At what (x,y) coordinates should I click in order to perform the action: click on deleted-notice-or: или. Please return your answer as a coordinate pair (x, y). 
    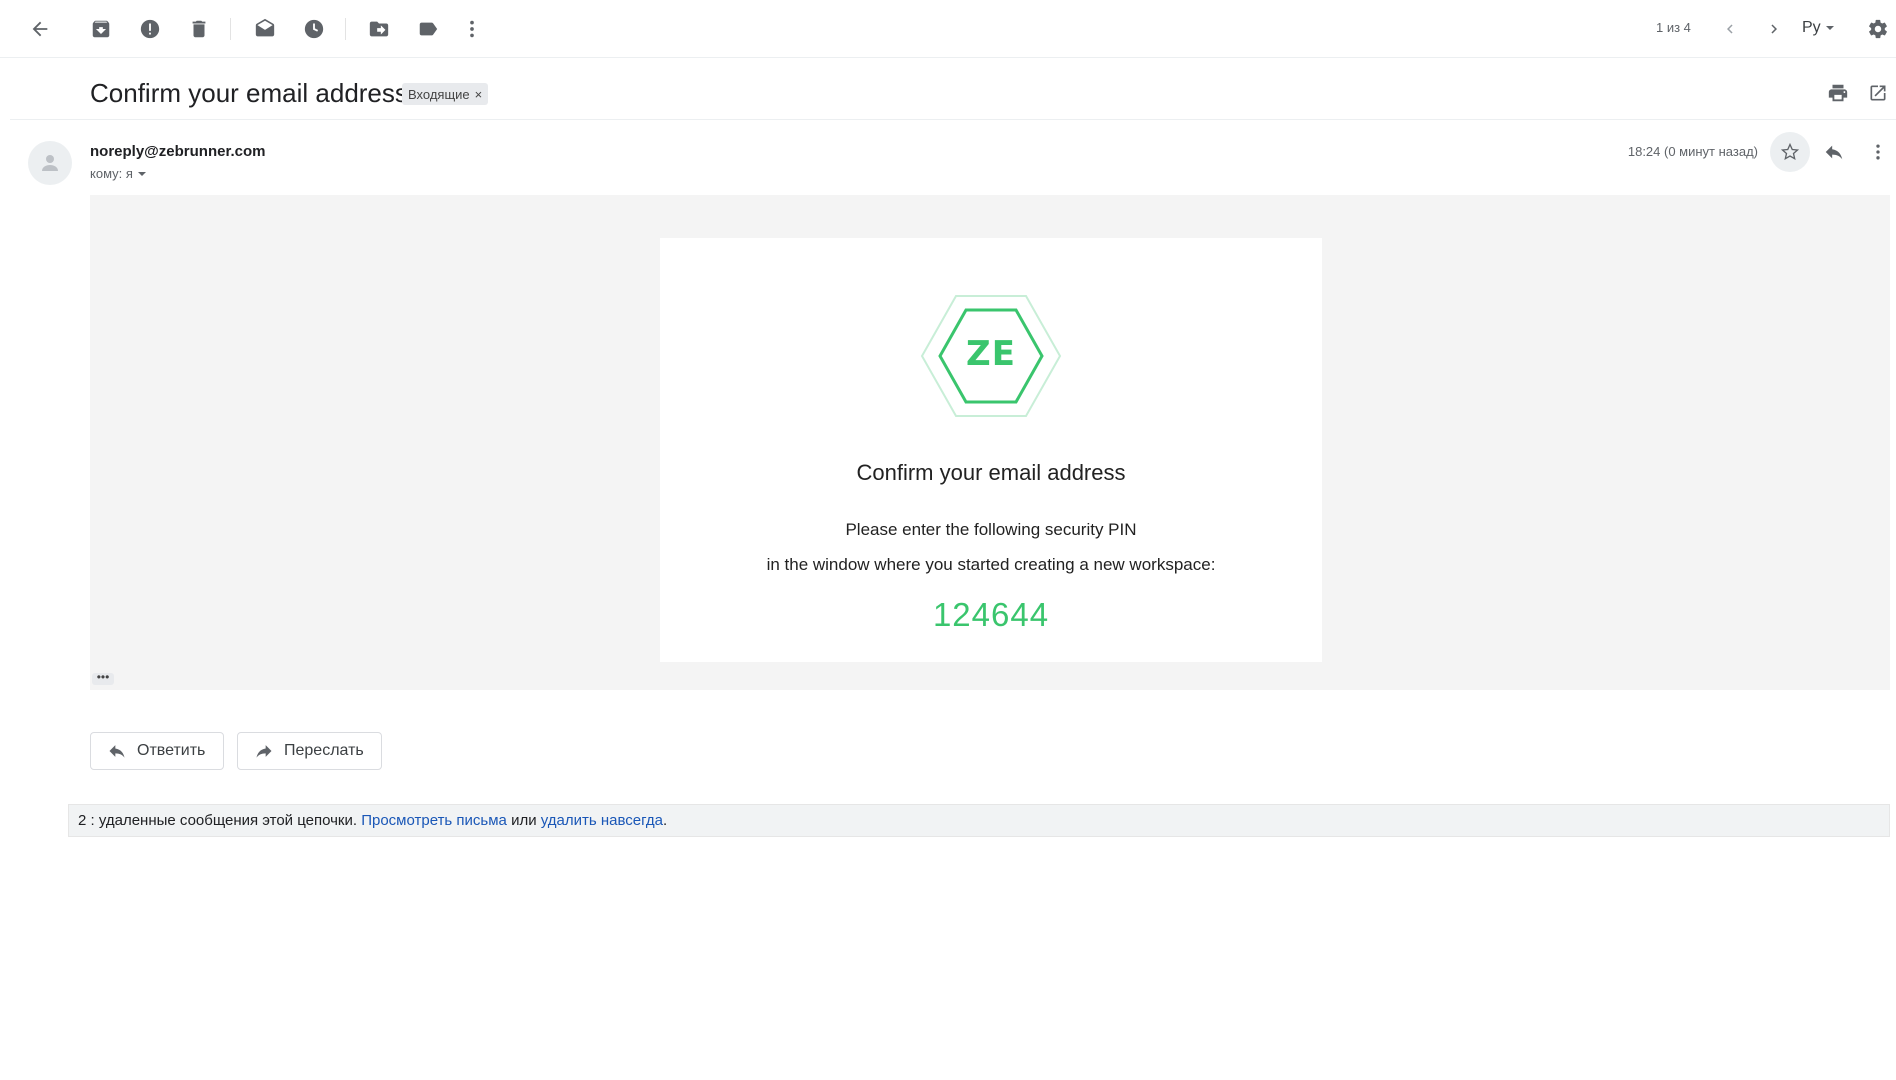
    Looking at the image, I should click on (524, 820).